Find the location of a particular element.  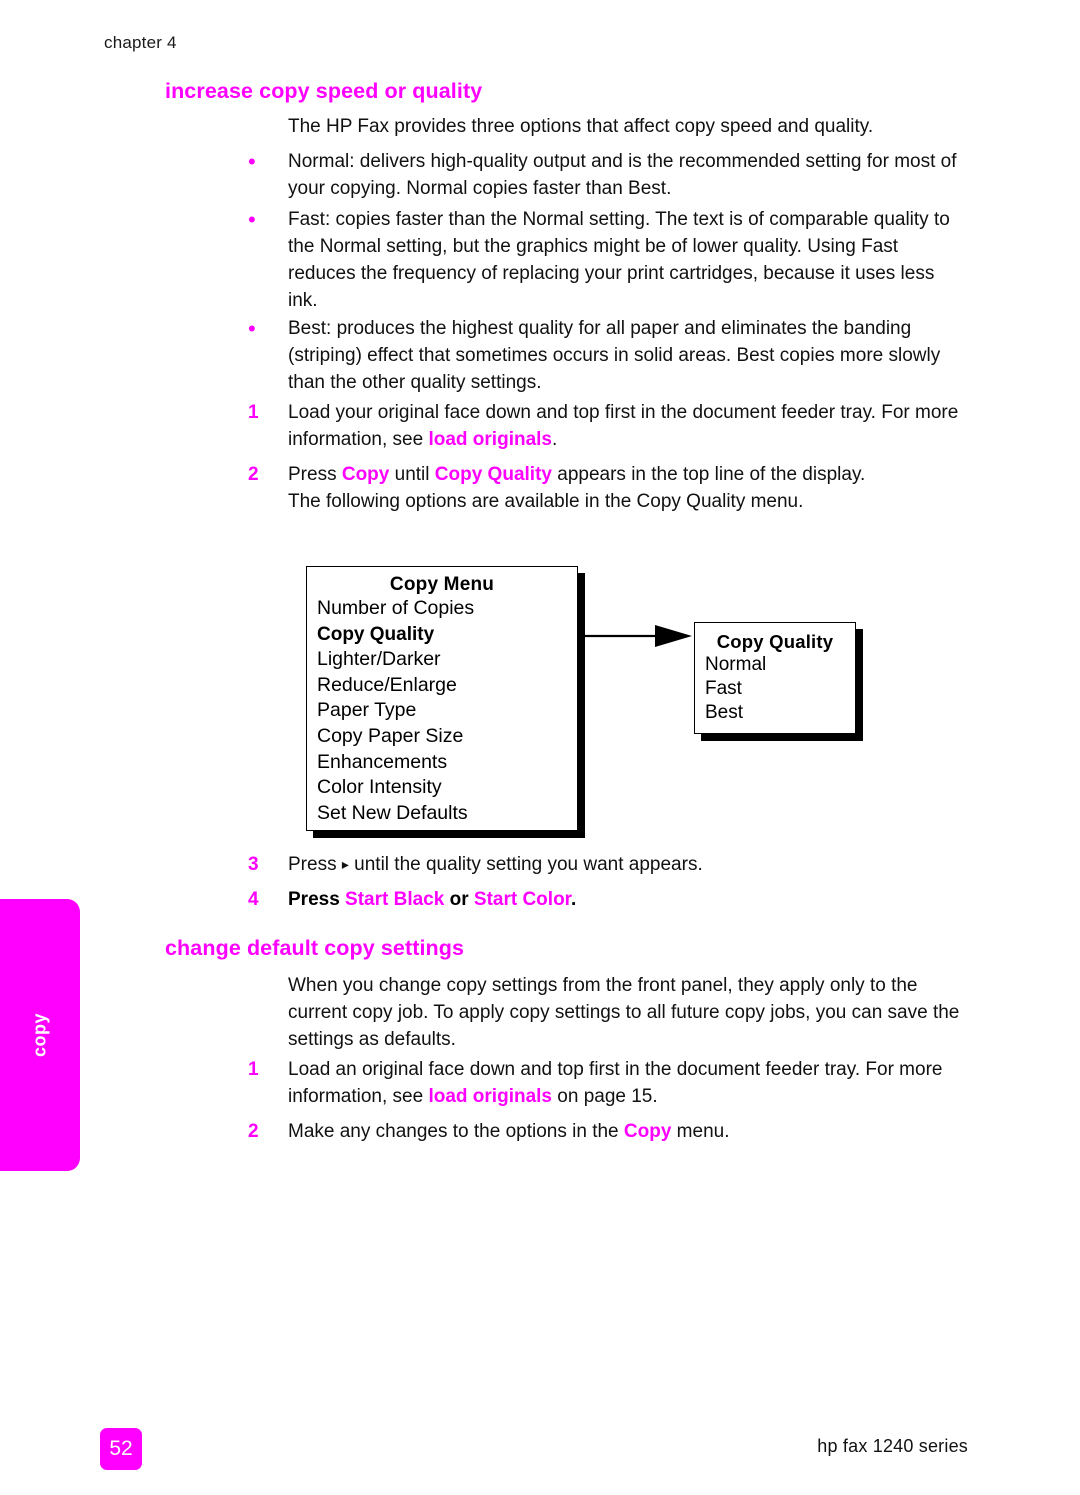

step-text-part3: . is located at coordinates (574, 899).